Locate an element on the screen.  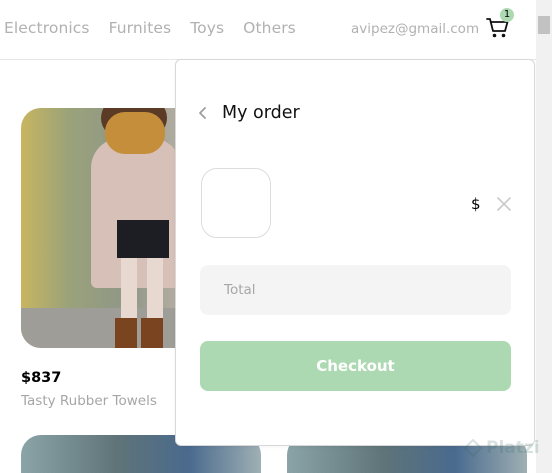
platzi-logo-icon is located at coordinates (473, 448).